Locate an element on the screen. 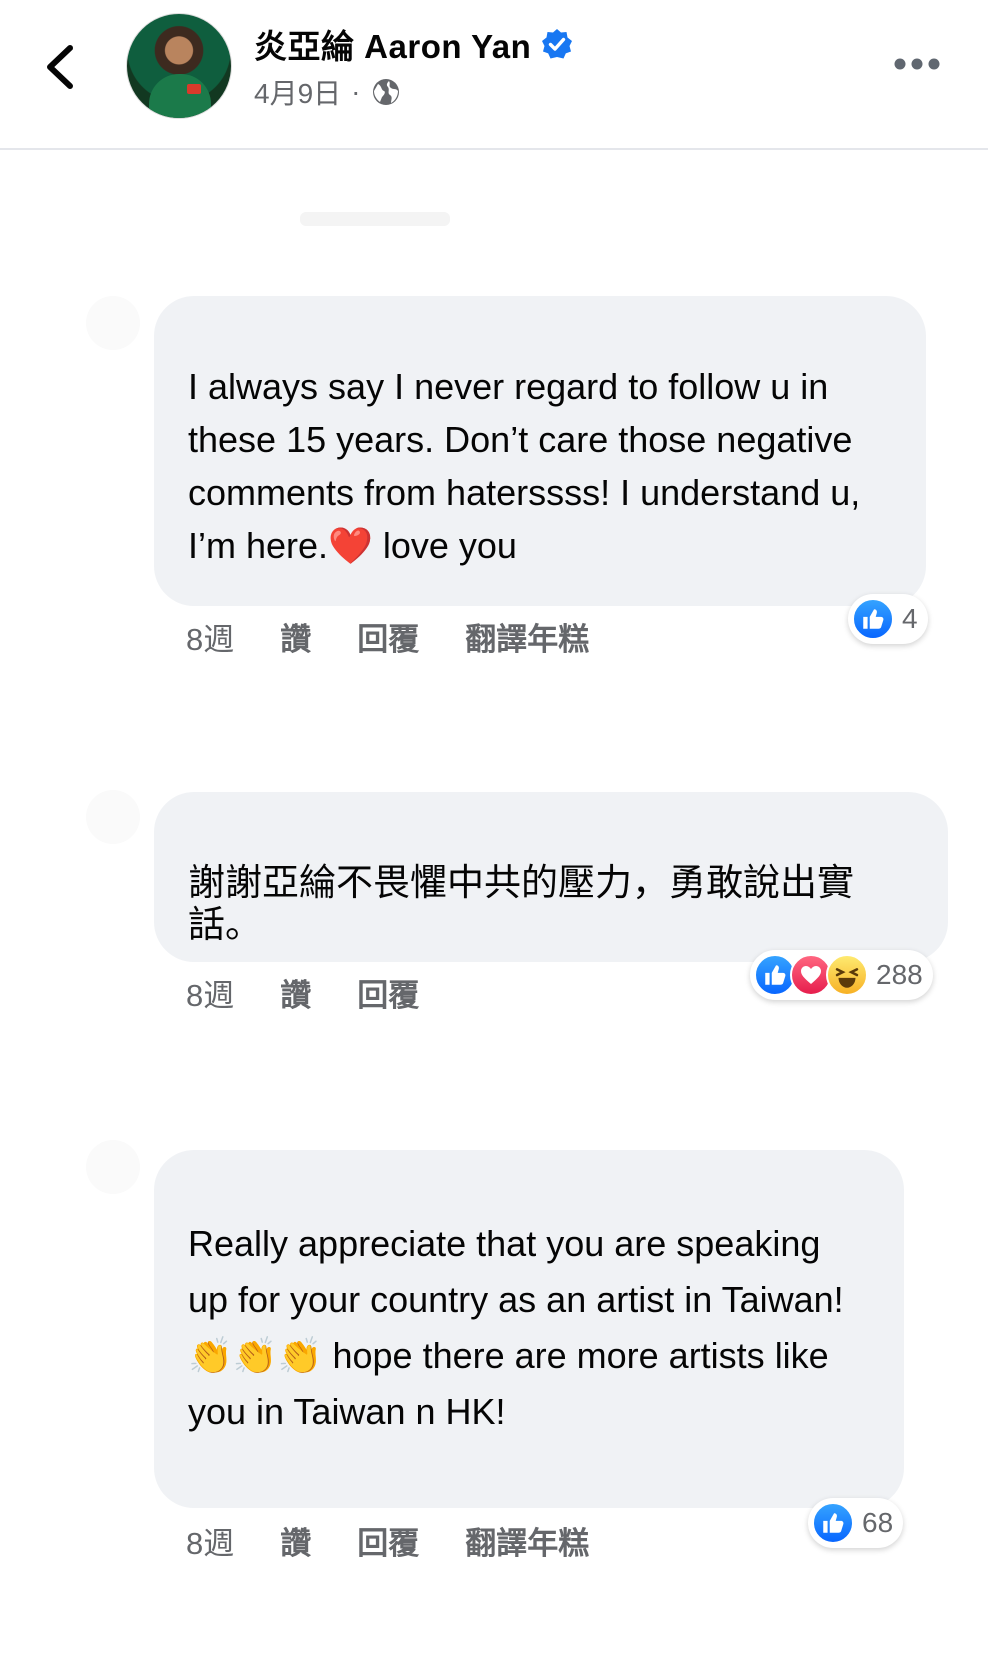 The image size is (988, 1660). page-avatar is located at coordinates (179, 66).